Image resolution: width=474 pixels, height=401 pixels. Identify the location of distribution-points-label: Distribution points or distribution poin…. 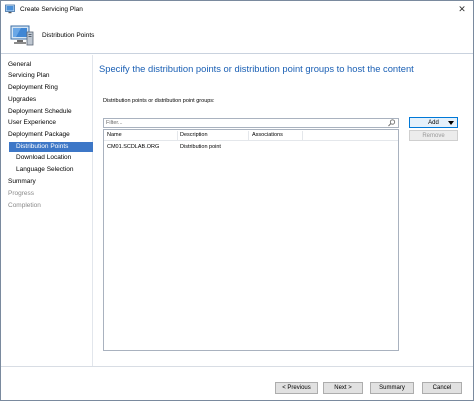
(159, 101).